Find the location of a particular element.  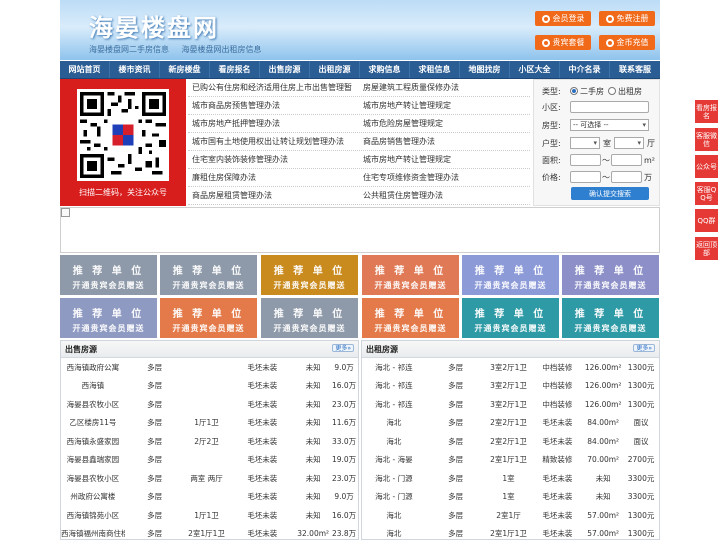

nav-viewing-signup: 看房报名 is located at coordinates (235, 69).